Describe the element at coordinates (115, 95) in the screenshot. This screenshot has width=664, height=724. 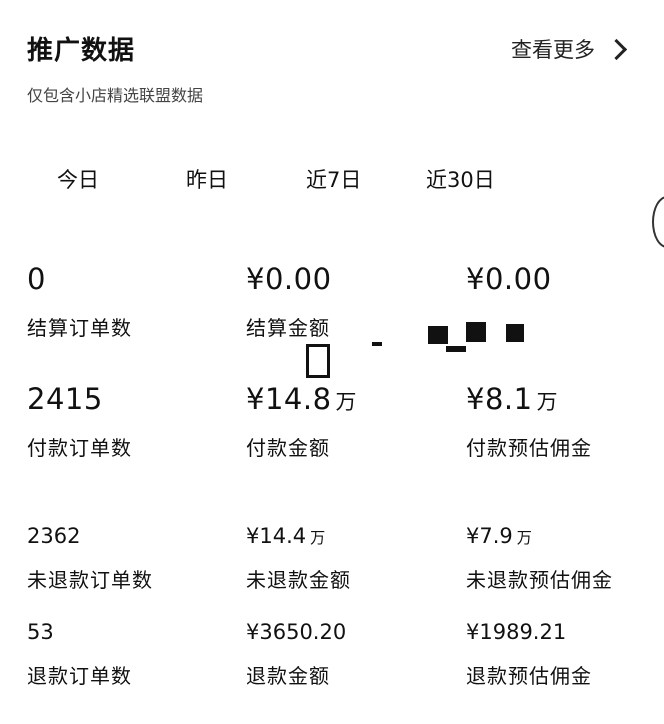
I see `page-subtitle: 仅包含小店精选联盟数据` at that location.